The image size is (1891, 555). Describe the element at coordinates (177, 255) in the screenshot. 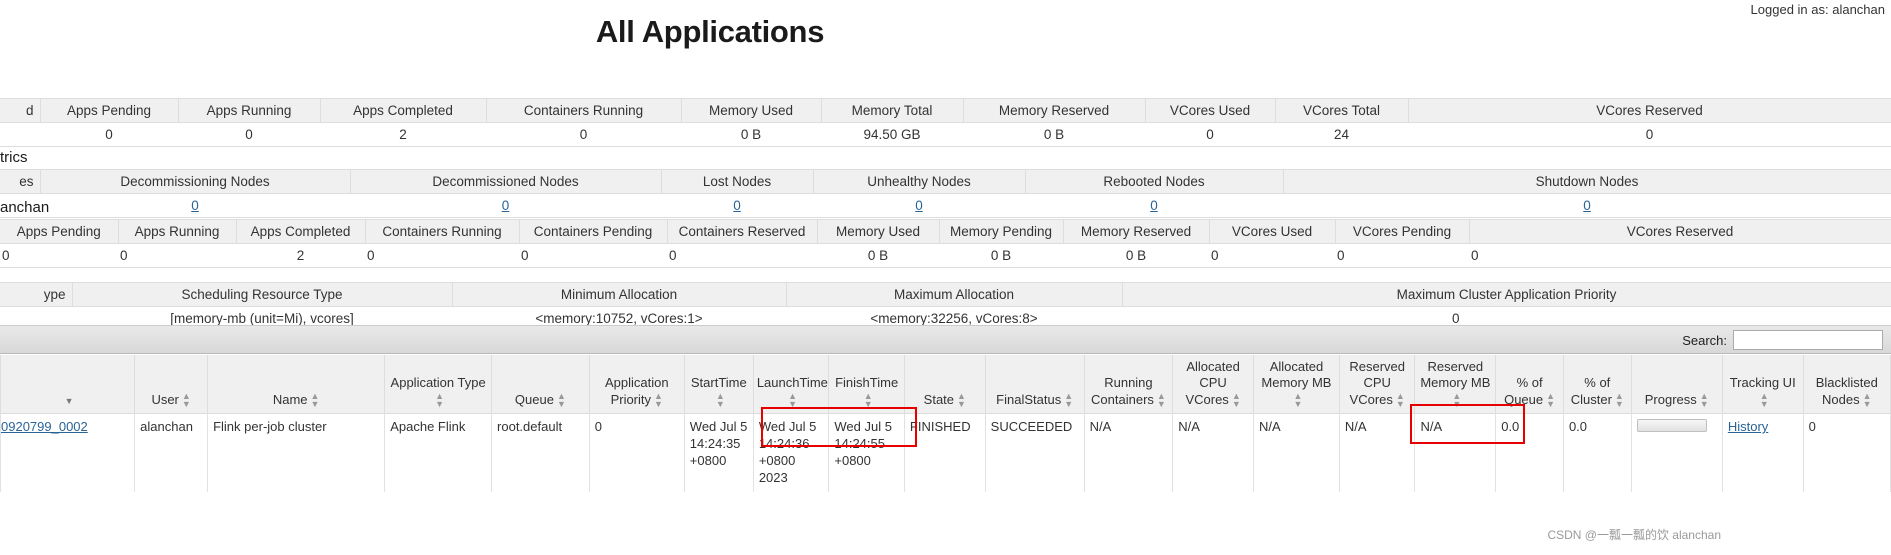

I see `user-metrics-value-1: 0` at that location.